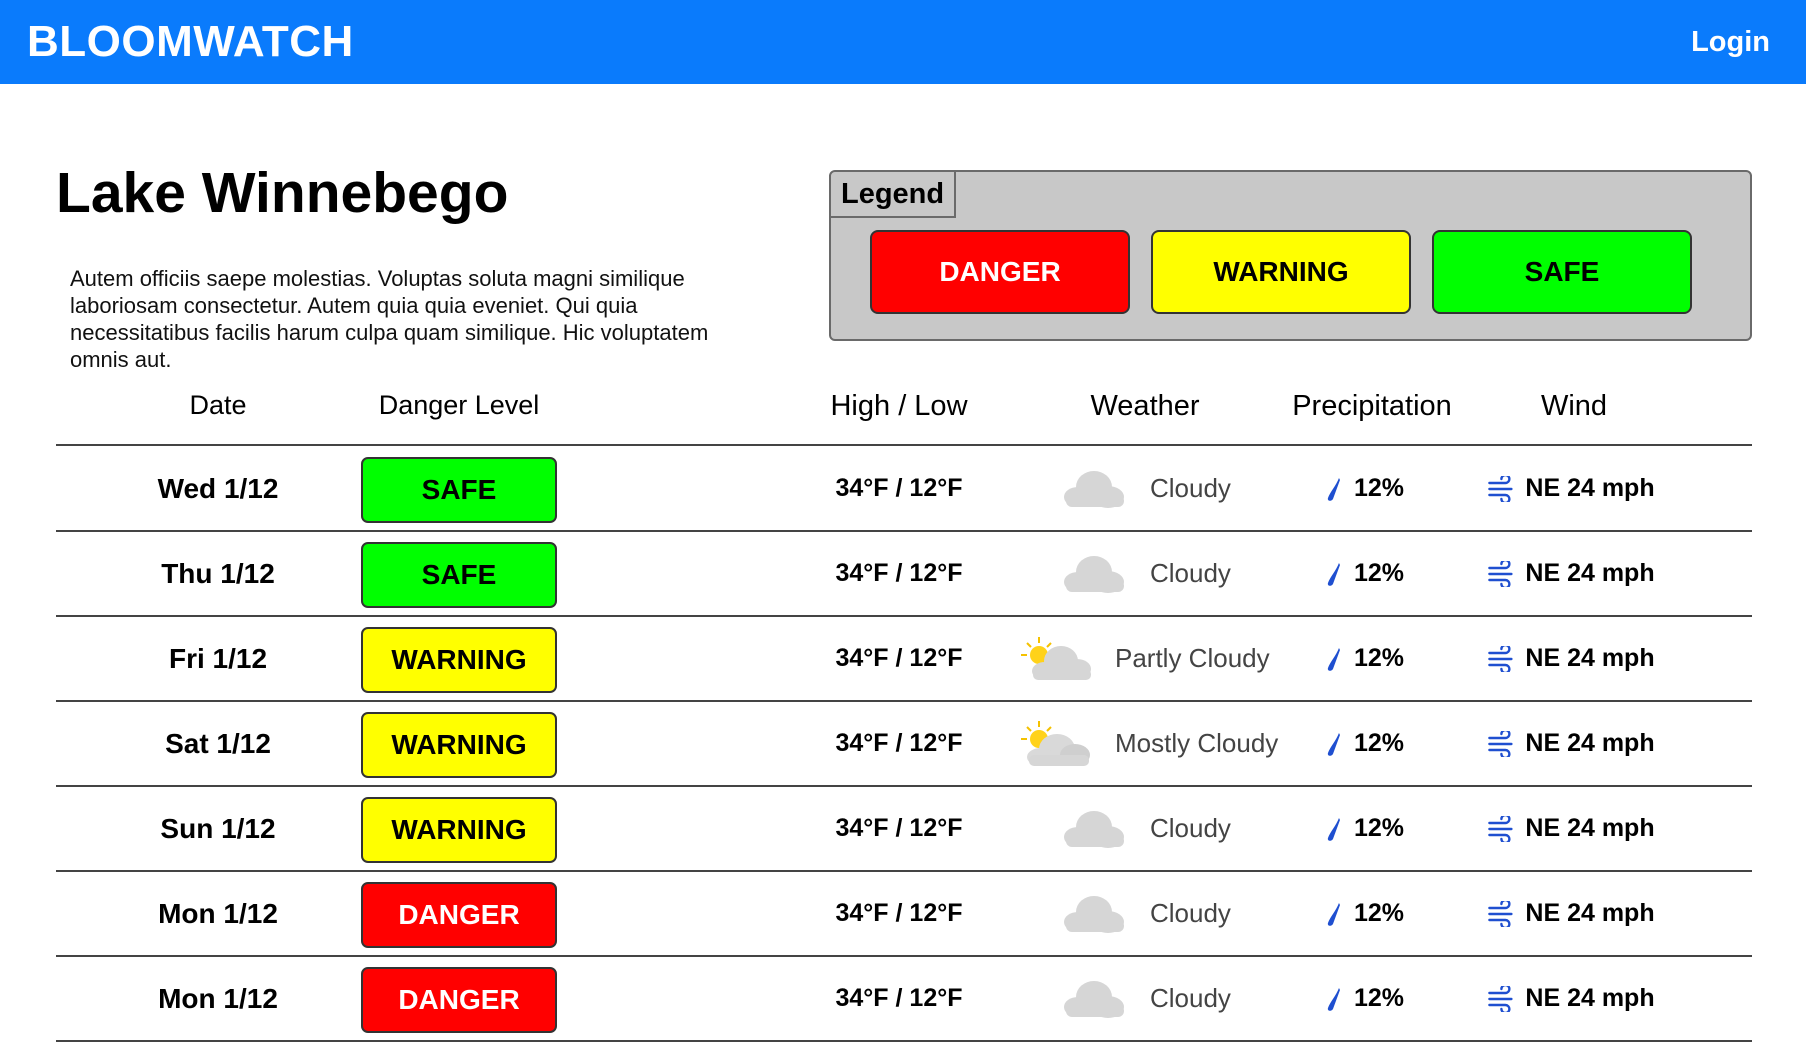 The width and height of the screenshot is (1806, 1042). Describe the element at coordinates (1197, 743) in the screenshot. I see `weather-label: Mostly Cloudy` at that location.